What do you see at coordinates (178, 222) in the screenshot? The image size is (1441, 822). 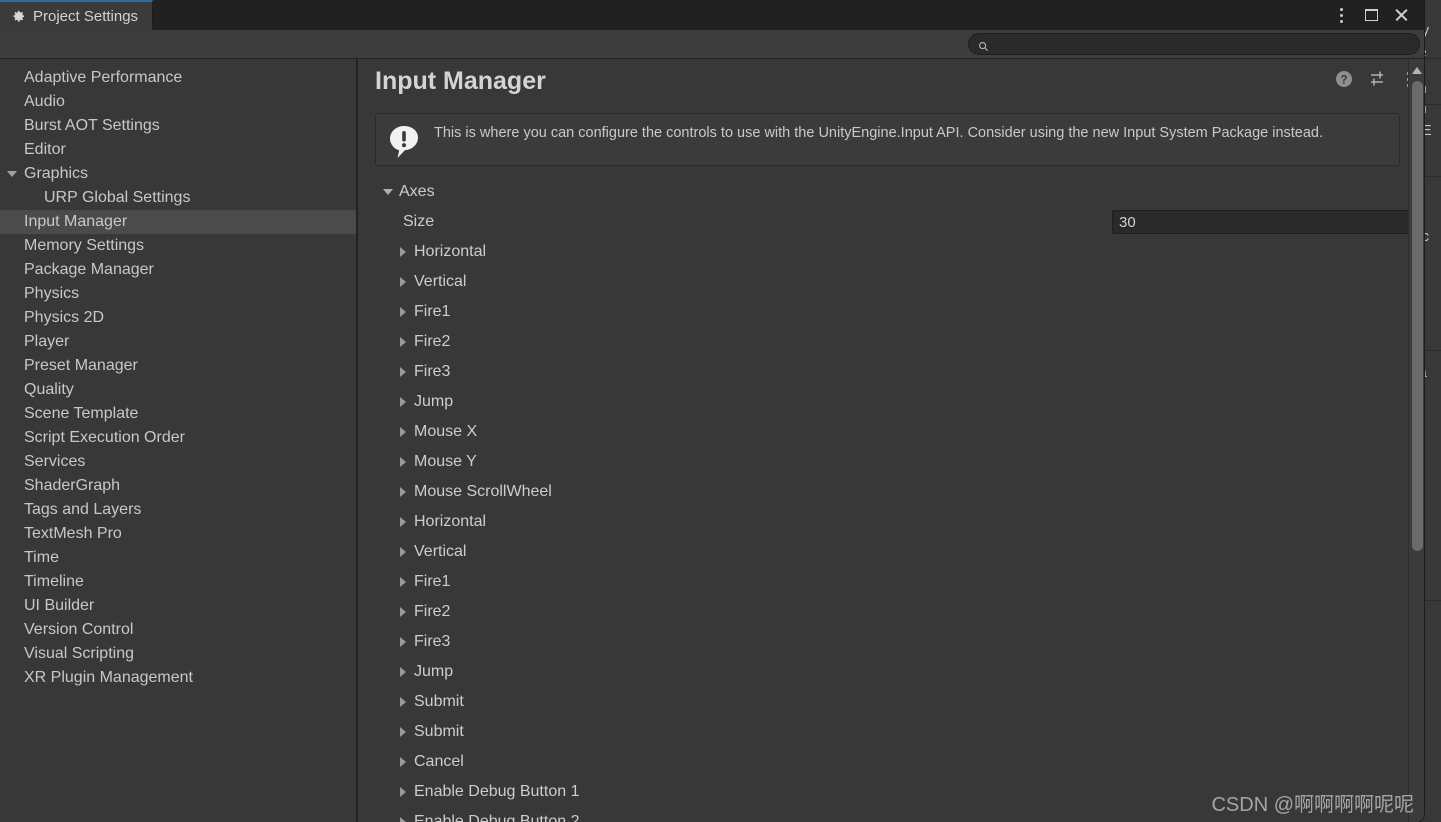 I see `sidebar-item-input-manager: Input Manager` at bounding box center [178, 222].